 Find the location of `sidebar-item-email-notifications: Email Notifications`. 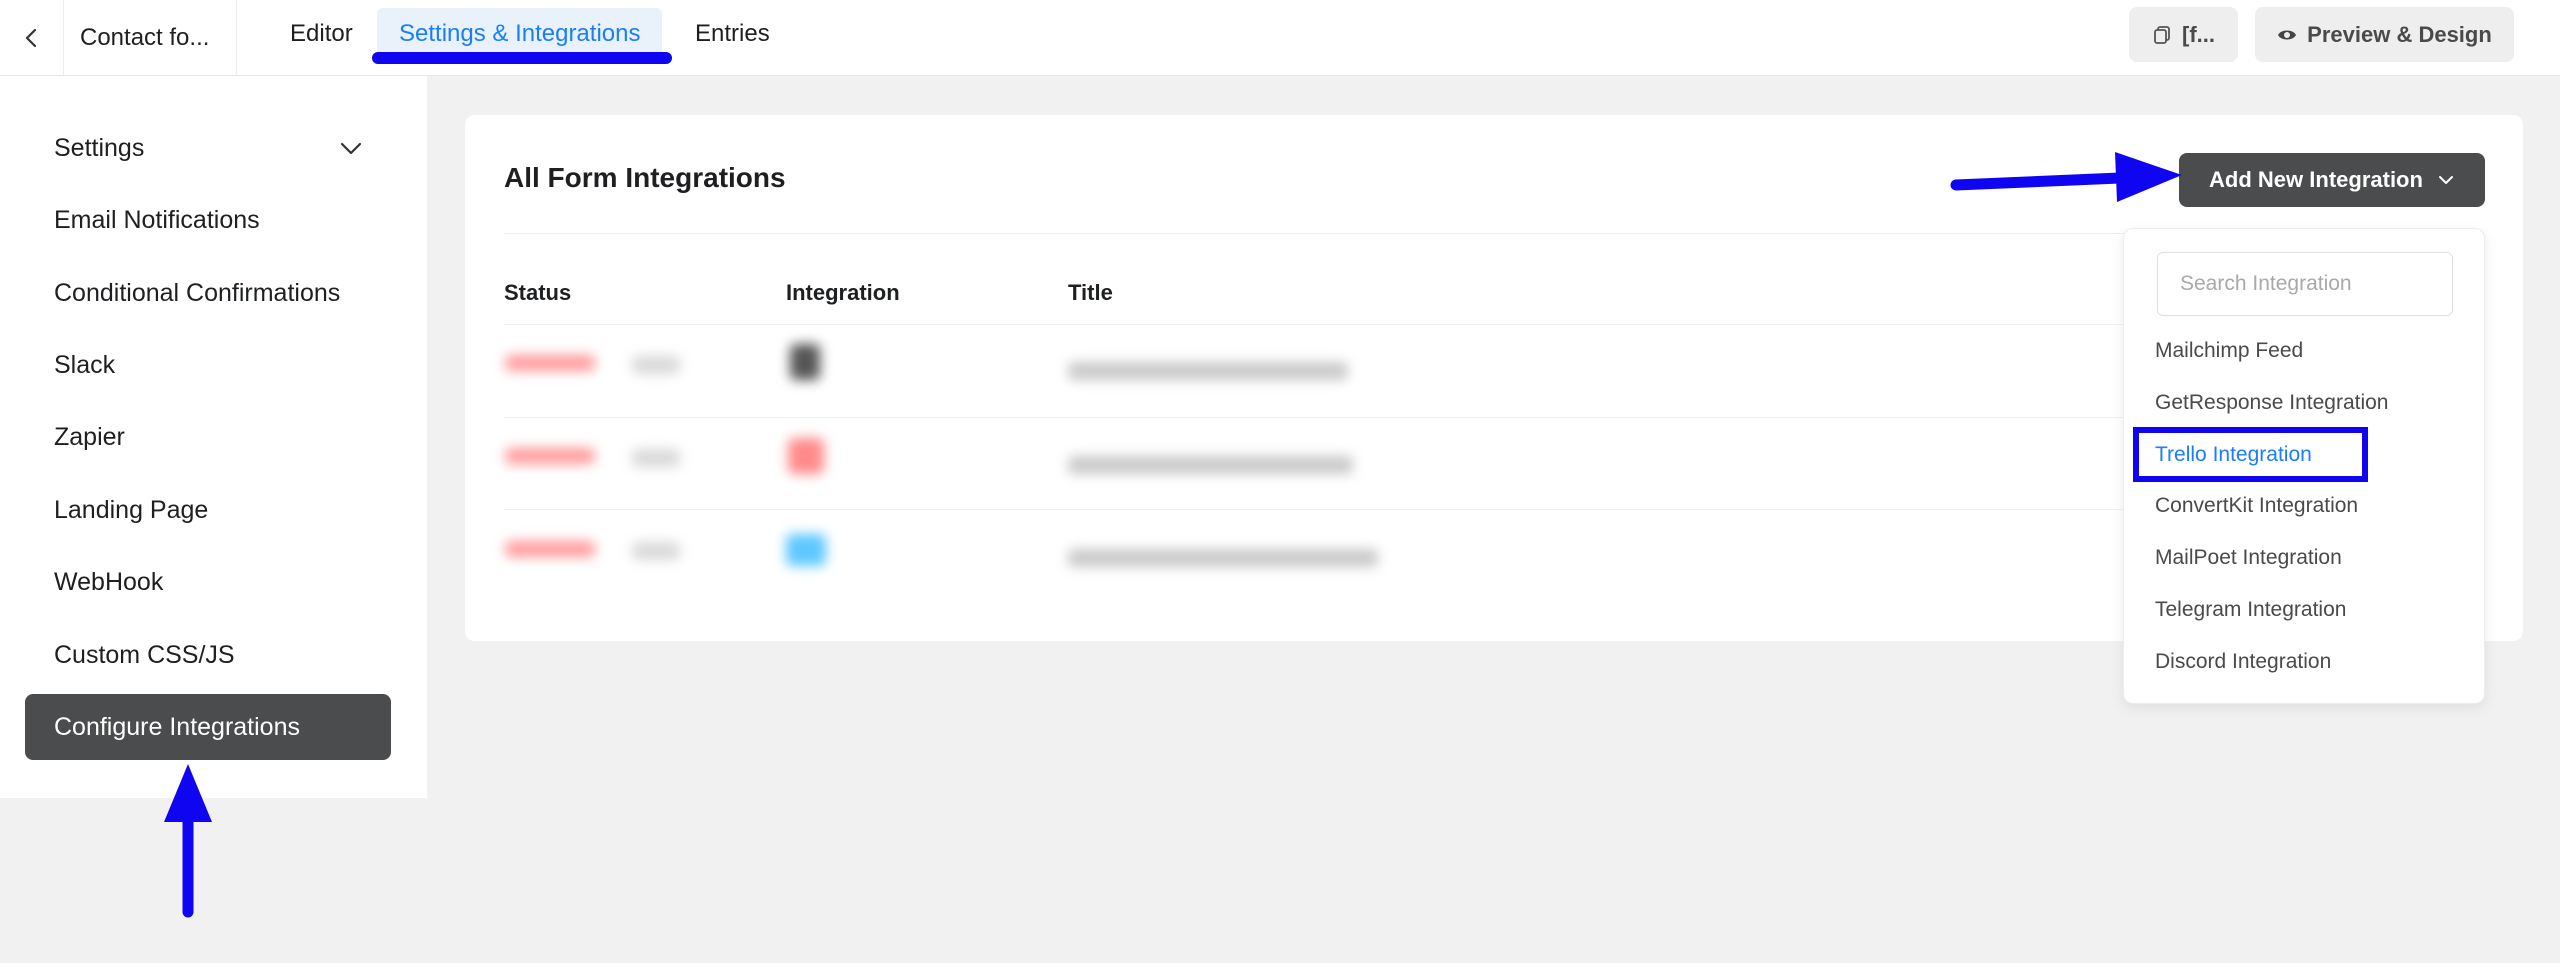

sidebar-item-email-notifications: Email Notifications is located at coordinates (157, 220).